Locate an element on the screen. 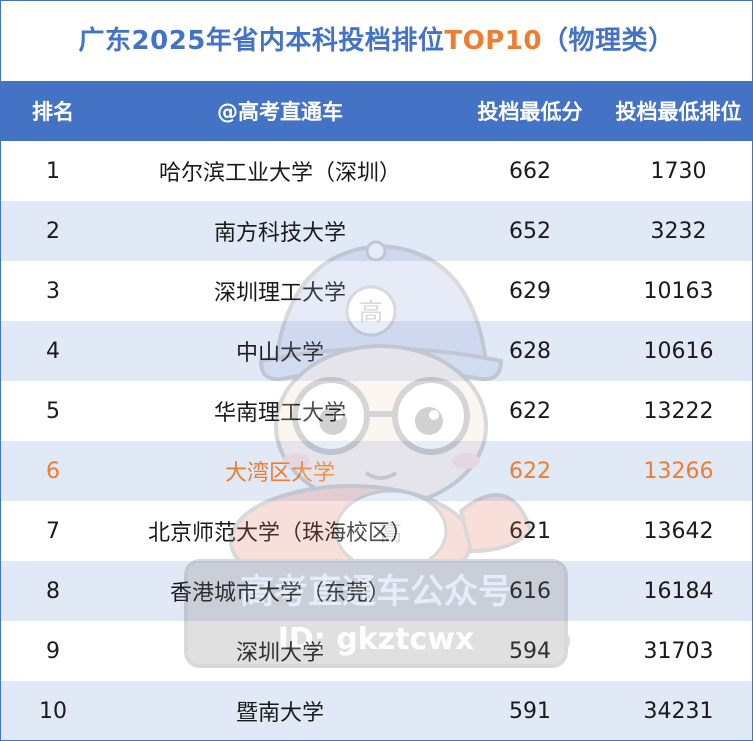 The image size is (753, 741). table-row: 3 深圳理工大学 629 10163 is located at coordinates (376, 291).